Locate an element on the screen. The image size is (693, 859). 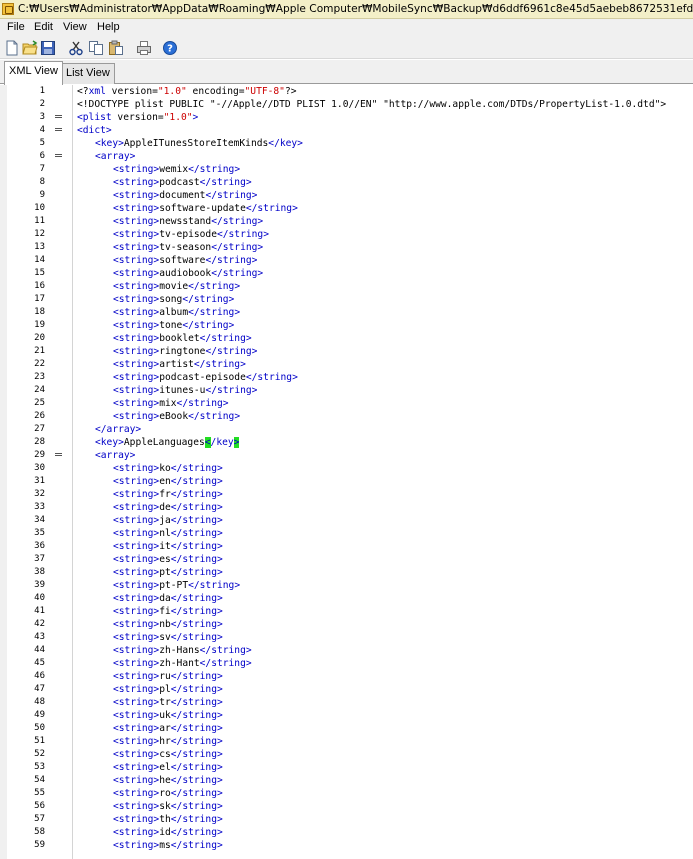
xml-text: es is located at coordinates (165, 559).